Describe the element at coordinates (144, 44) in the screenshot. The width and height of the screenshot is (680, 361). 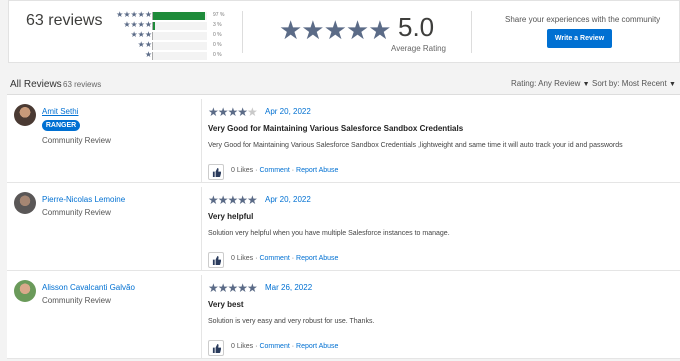
I see `star-icons: ★★` at that location.